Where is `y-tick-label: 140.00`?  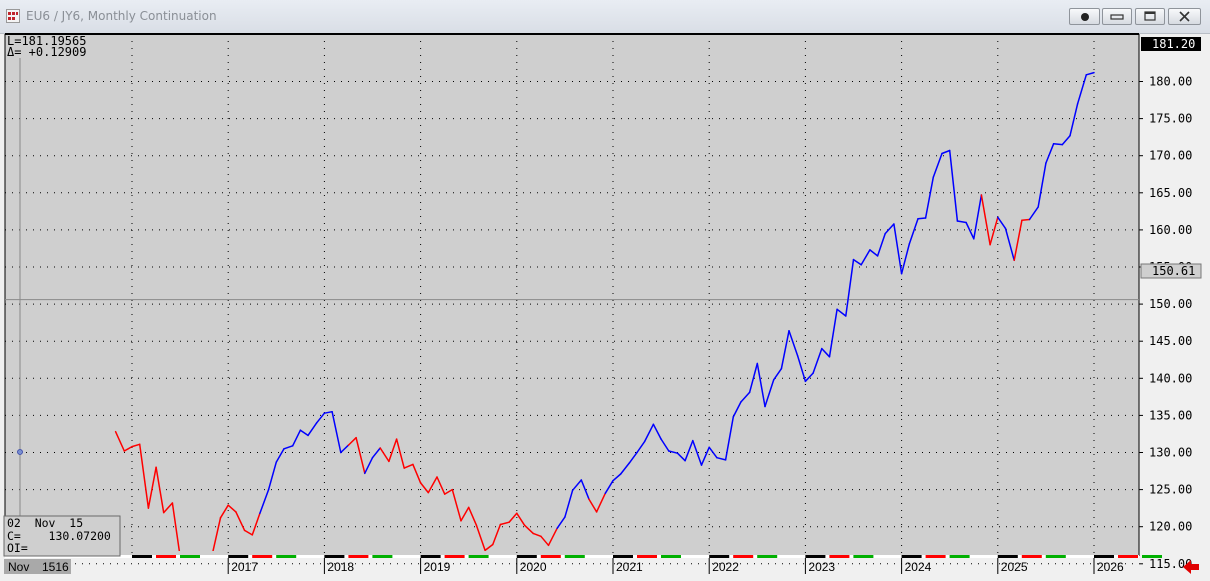 y-tick-label: 140.00 is located at coordinates (1170, 378).